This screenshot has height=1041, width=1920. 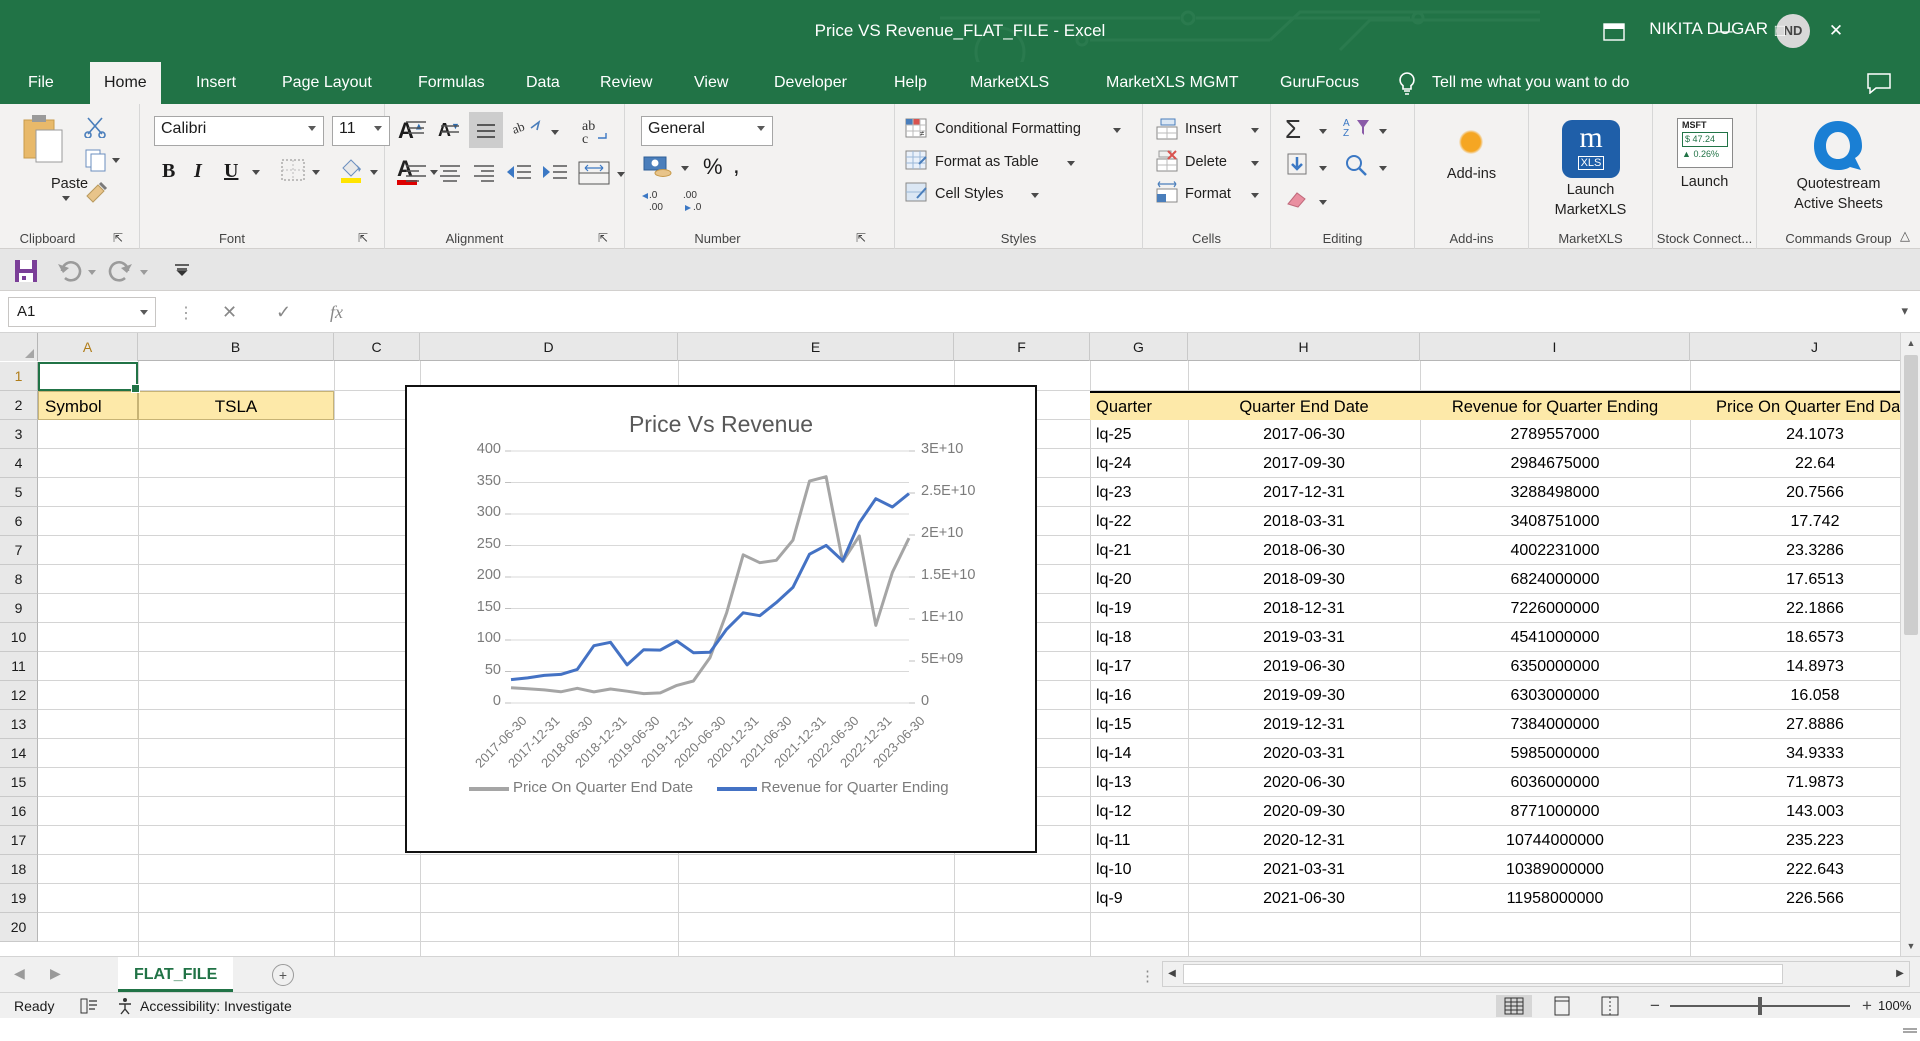 I want to click on table-cell: lq-12, so click(x=1139, y=811).